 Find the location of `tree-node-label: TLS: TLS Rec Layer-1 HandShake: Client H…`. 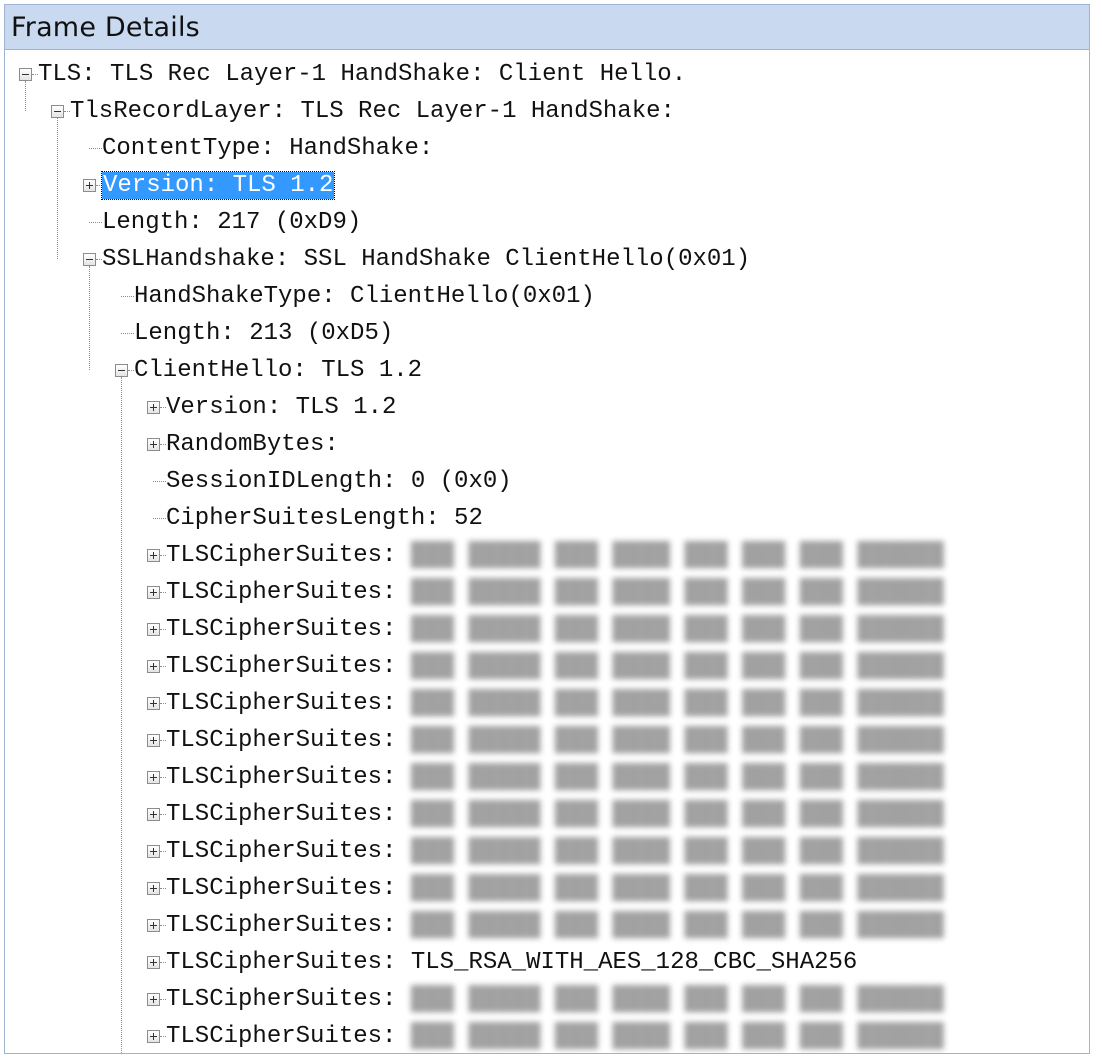

tree-node-label: TLS: TLS Rec Layer-1 HandShake: Client H… is located at coordinates (362, 74).